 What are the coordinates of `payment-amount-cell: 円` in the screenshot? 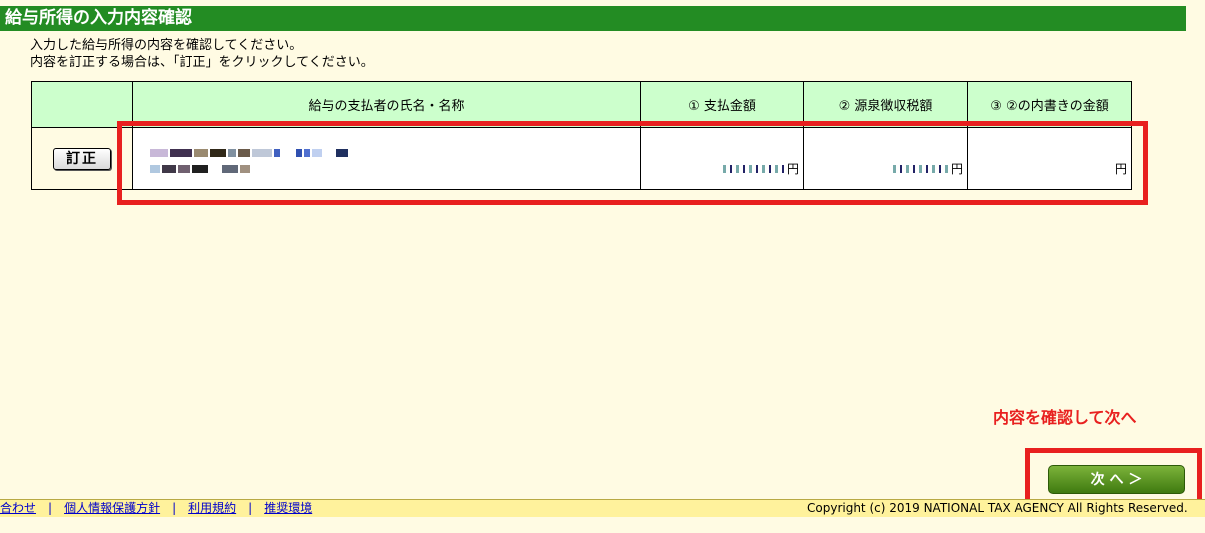 It's located at (722, 158).